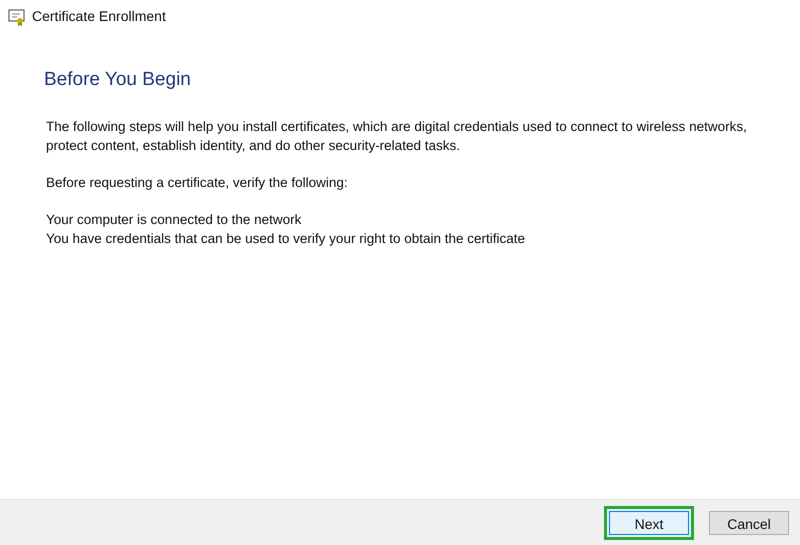 This screenshot has width=800, height=545. Describe the element at coordinates (397, 136) in the screenshot. I see `body-text: The following steps will help you install certificates, which are digital credentials used to connect to wireless networks, protect content, establish identity, and do other security-related tasks.` at that location.